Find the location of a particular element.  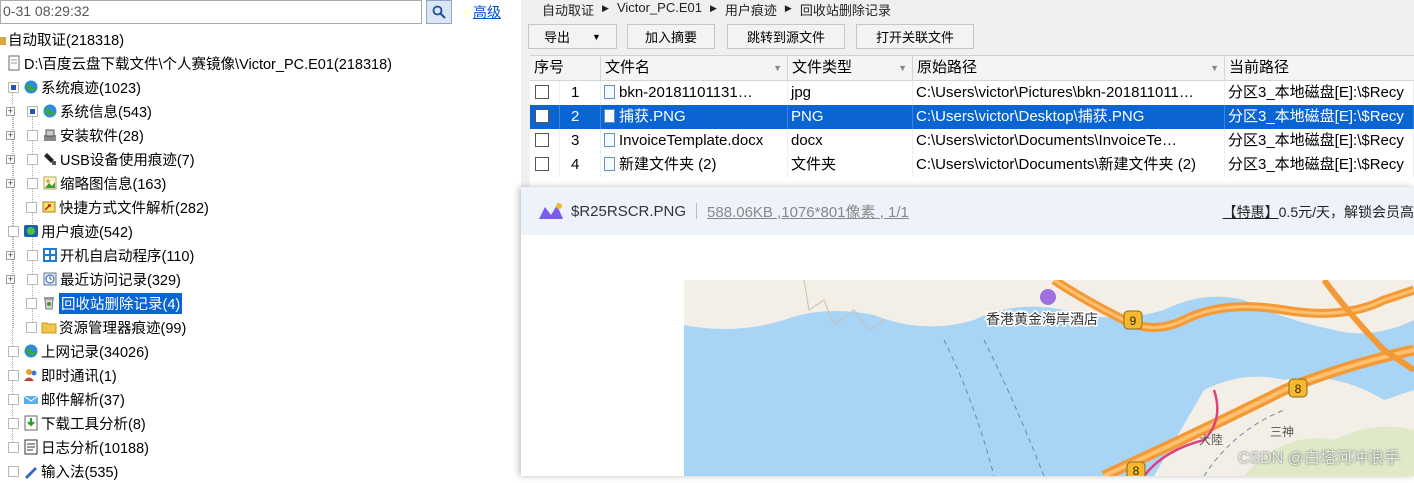

tree-node-system-traces: 系统痕迹(1023) is located at coordinates (74, 87).